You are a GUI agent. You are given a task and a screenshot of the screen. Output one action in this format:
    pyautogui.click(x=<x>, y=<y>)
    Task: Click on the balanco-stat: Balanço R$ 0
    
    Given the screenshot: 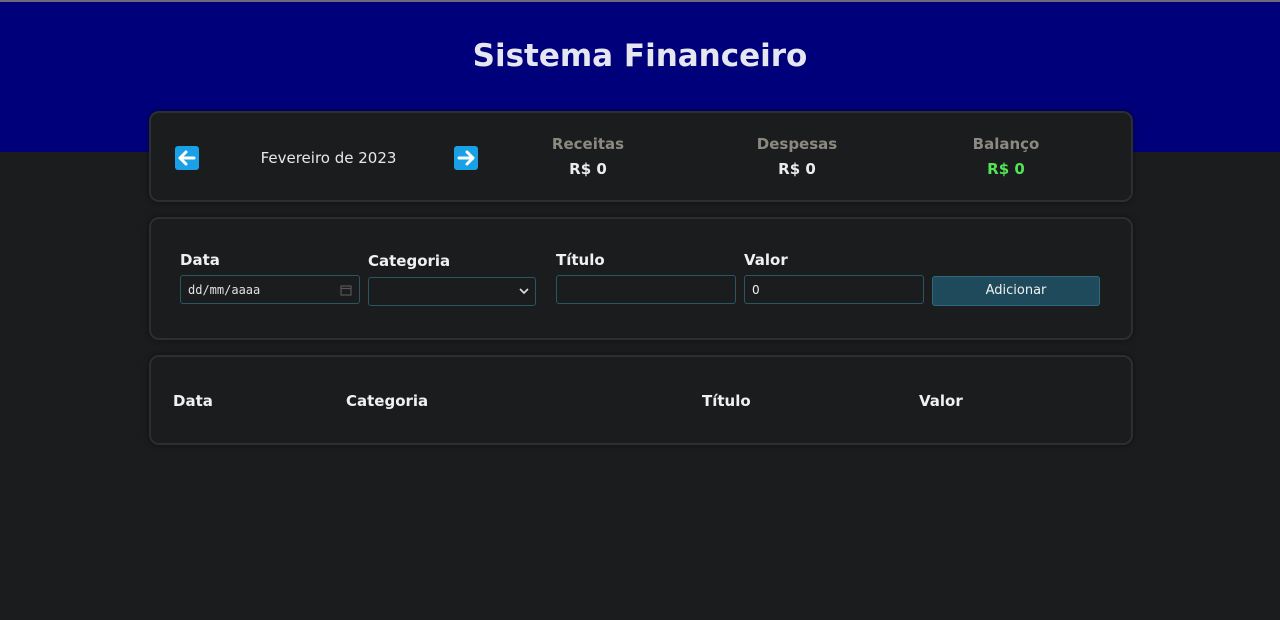 What is the action you would take?
    pyautogui.click(x=1006, y=156)
    